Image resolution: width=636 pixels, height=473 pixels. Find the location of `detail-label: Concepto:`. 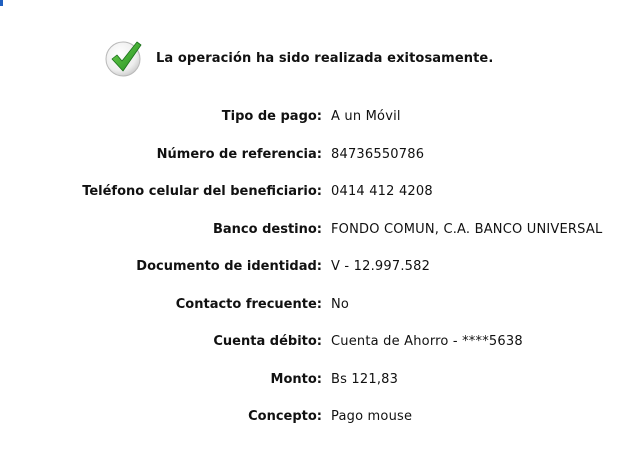

detail-label: Concepto: is located at coordinates (285, 417).